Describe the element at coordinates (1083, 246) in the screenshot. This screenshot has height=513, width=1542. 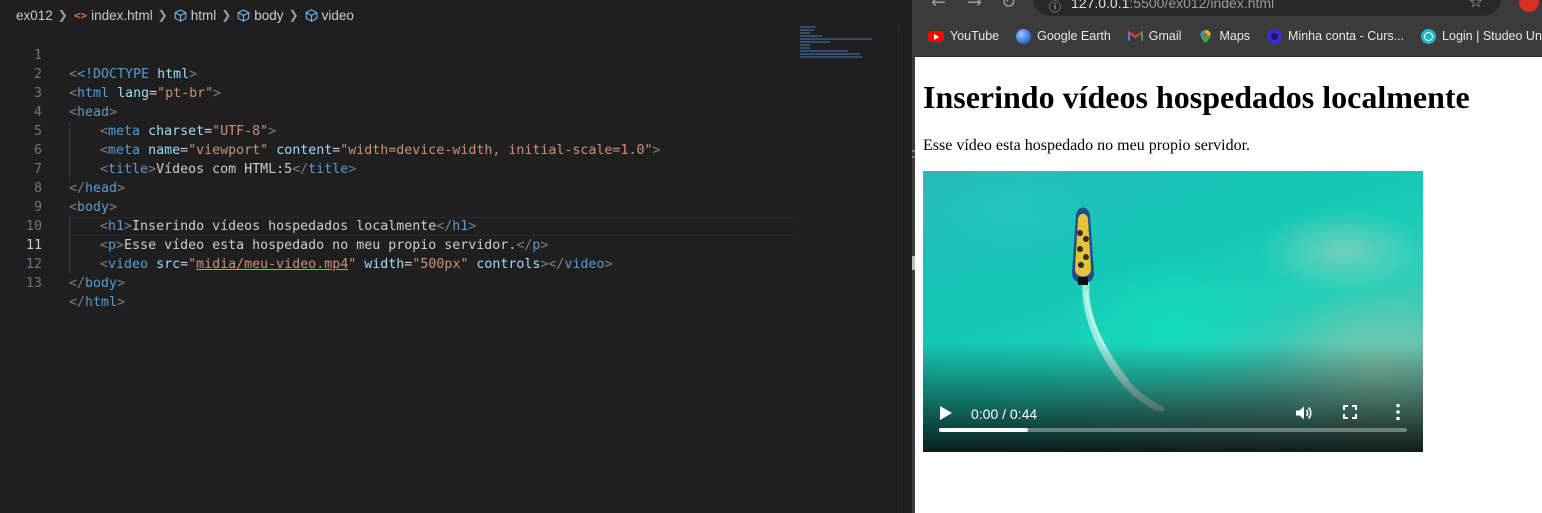
I see `boat` at that location.